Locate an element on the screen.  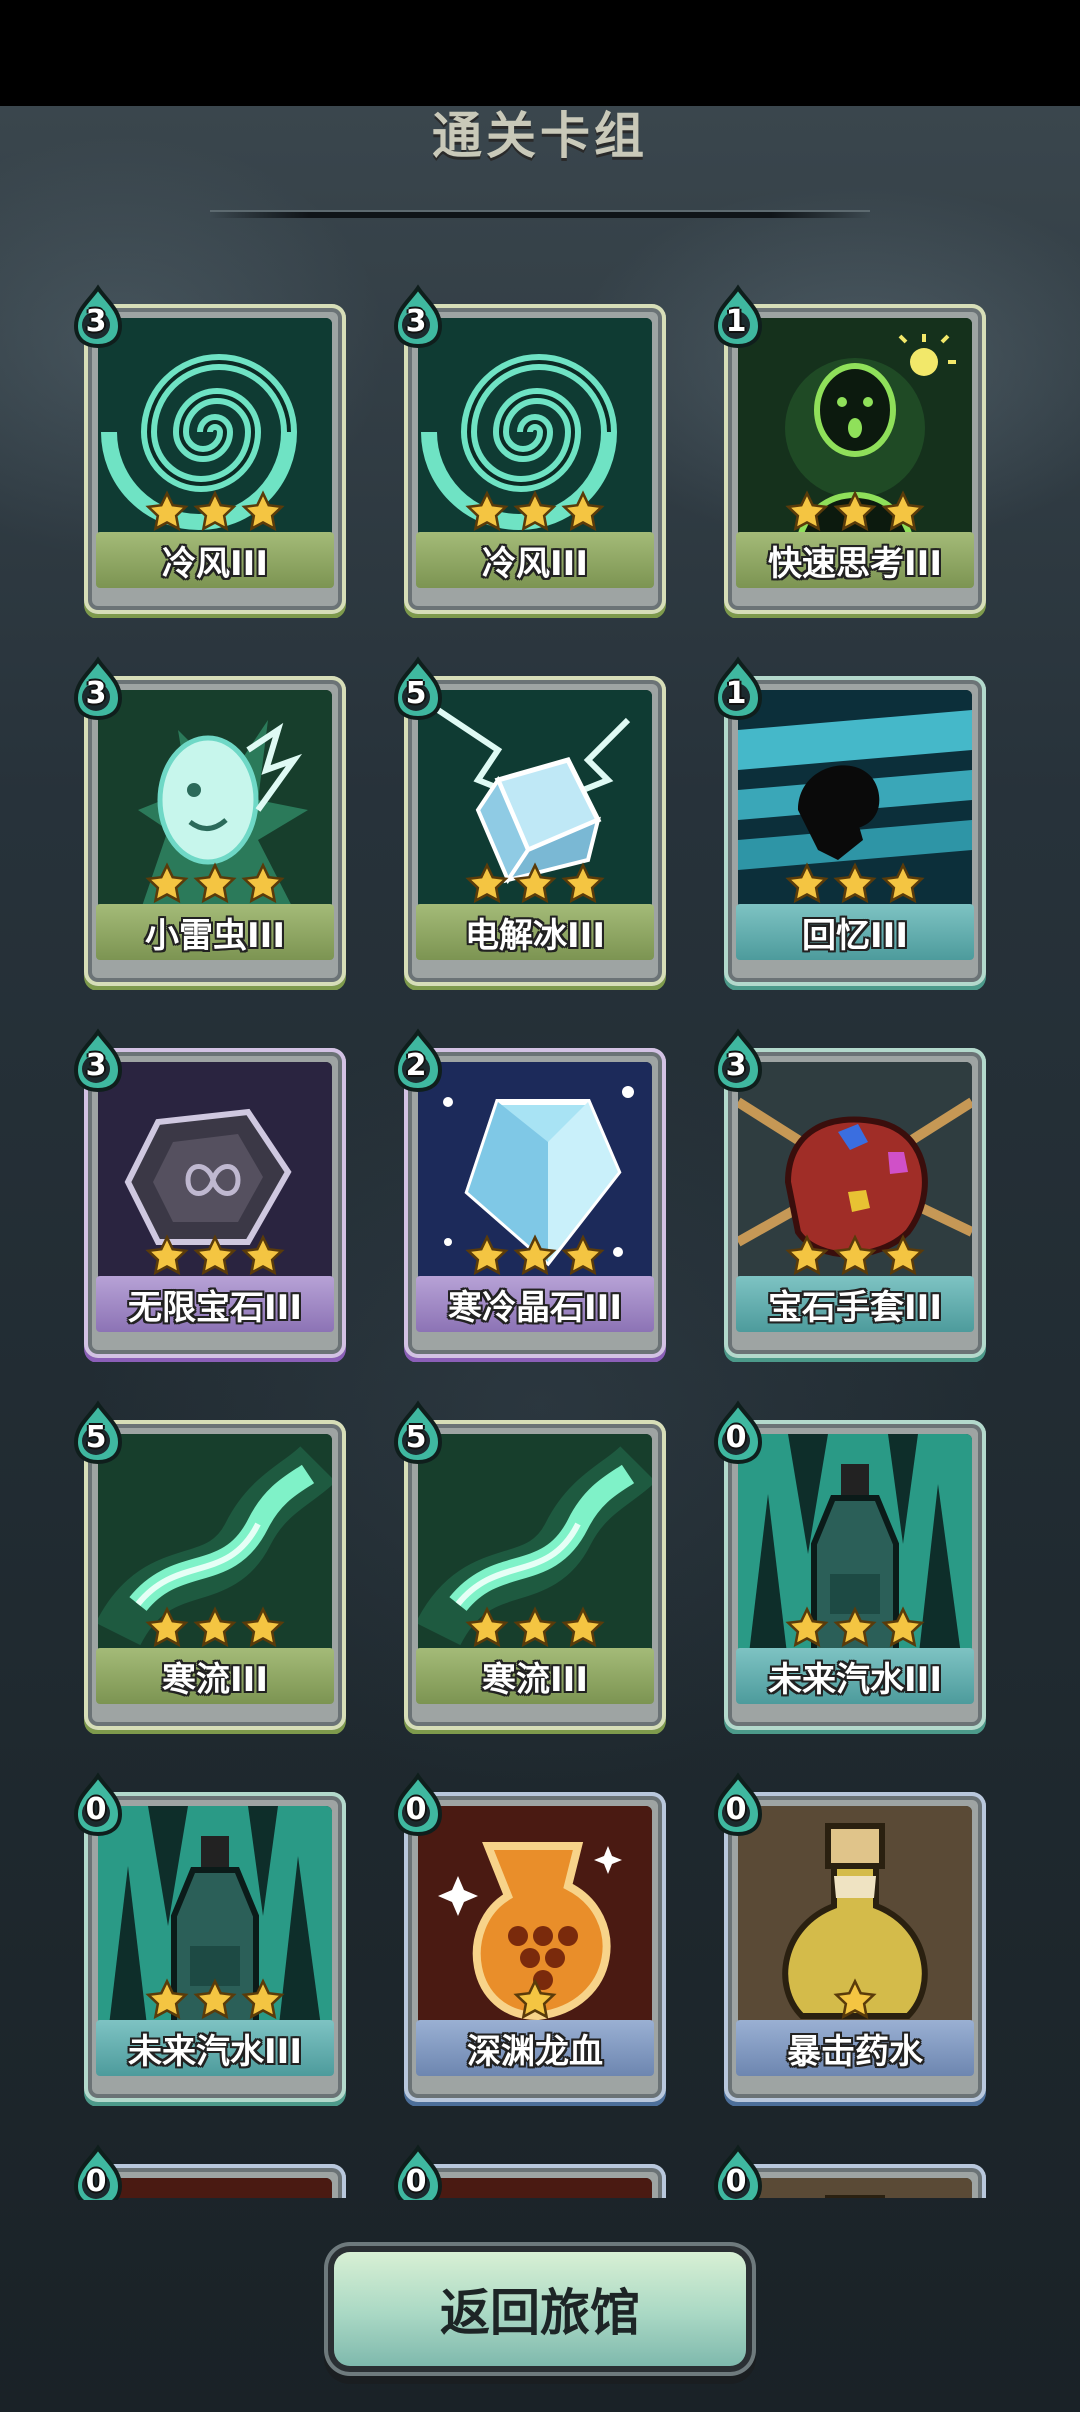
mana-cost-drop-icon: 2 is located at coordinates (418, 1061).